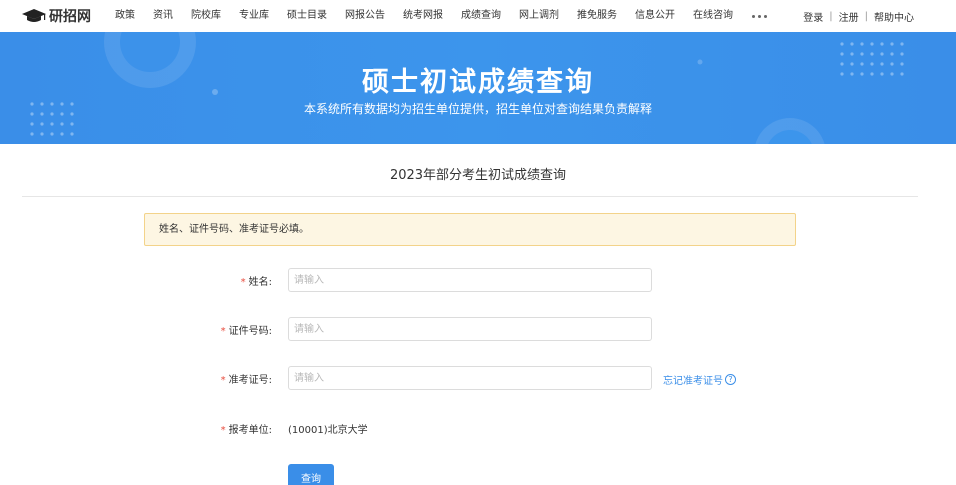  What do you see at coordinates (311, 474) in the screenshot?
I see `query-button: 查询` at bounding box center [311, 474].